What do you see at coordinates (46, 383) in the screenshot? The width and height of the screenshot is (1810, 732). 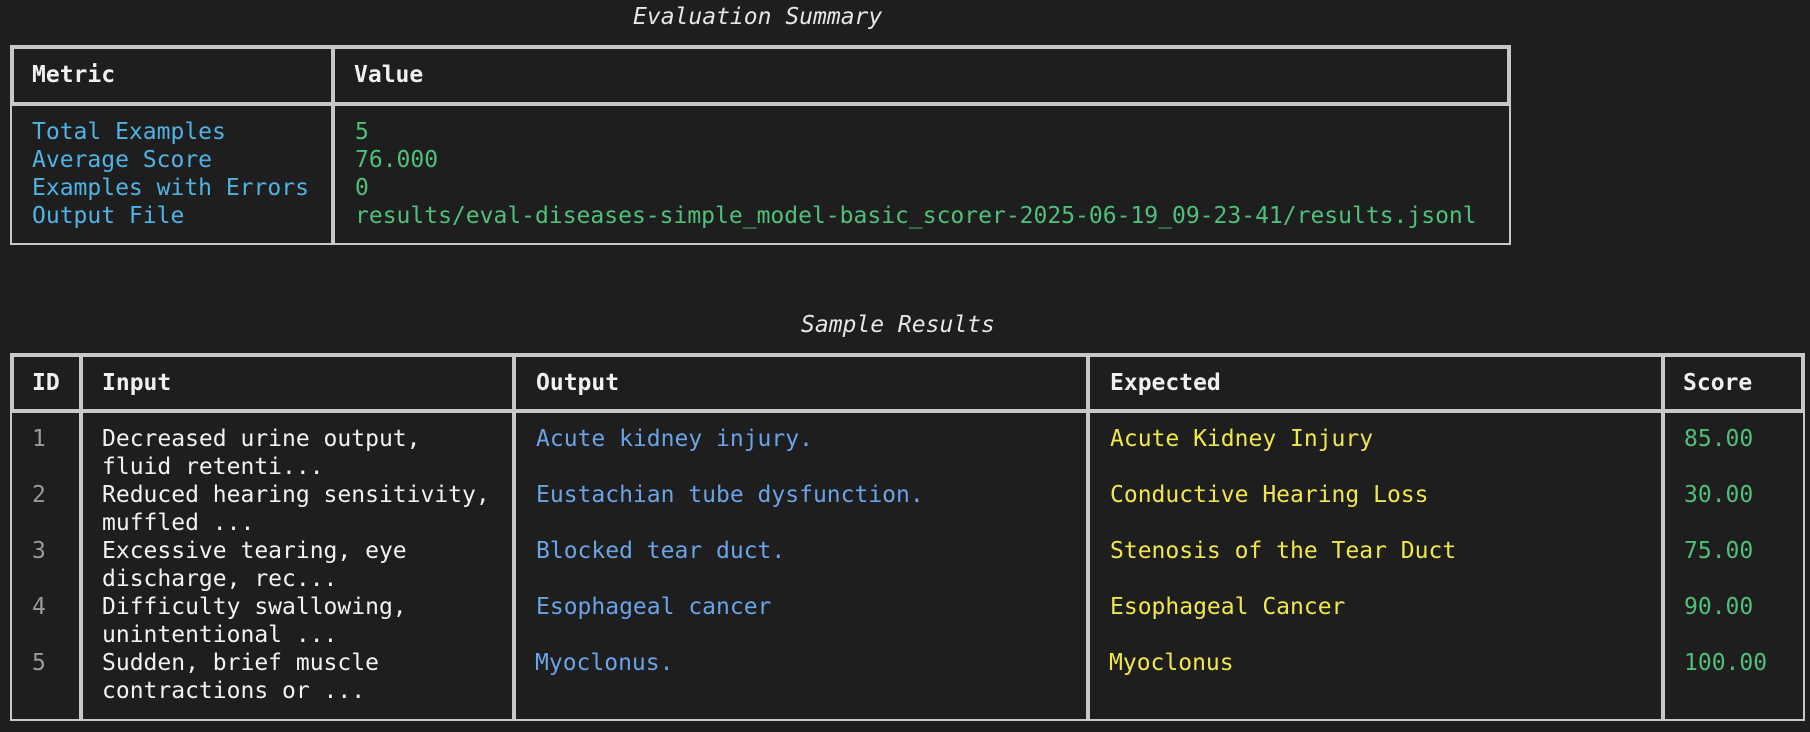 I see `results-header-id: ID` at bounding box center [46, 383].